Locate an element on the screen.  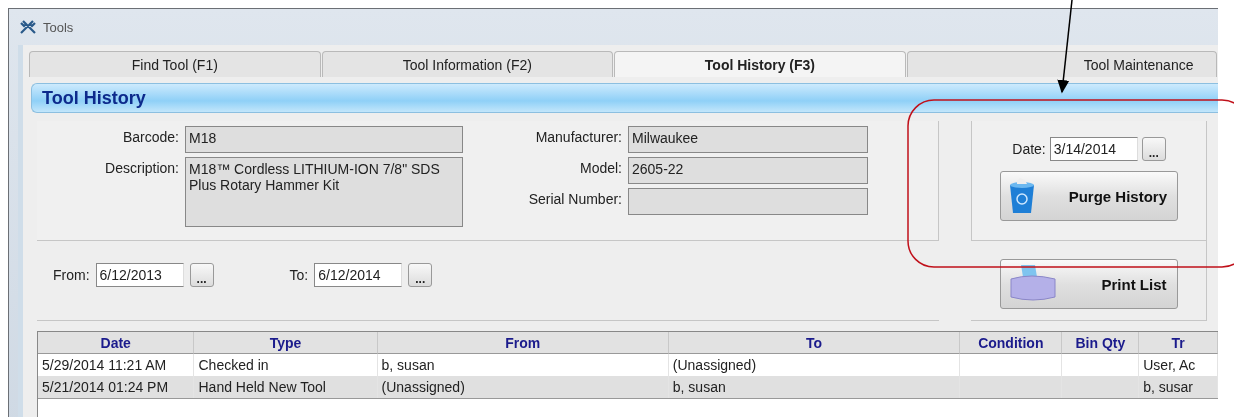
table-cell: 5/21/2014 01:24 PM is located at coordinates (116, 387).